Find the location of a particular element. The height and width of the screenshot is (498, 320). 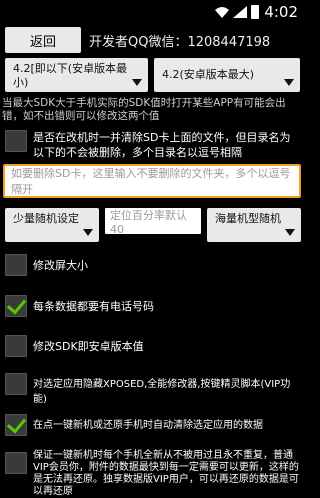

model-random-spinner: 海量机型随机 is located at coordinates (254, 225).